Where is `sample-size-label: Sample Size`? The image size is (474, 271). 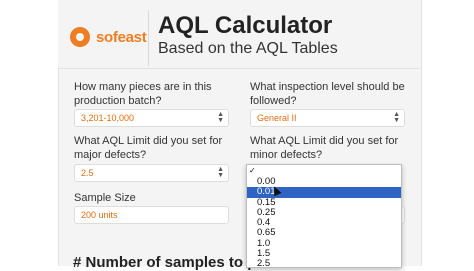 sample-size-label: Sample Size is located at coordinates (105, 198).